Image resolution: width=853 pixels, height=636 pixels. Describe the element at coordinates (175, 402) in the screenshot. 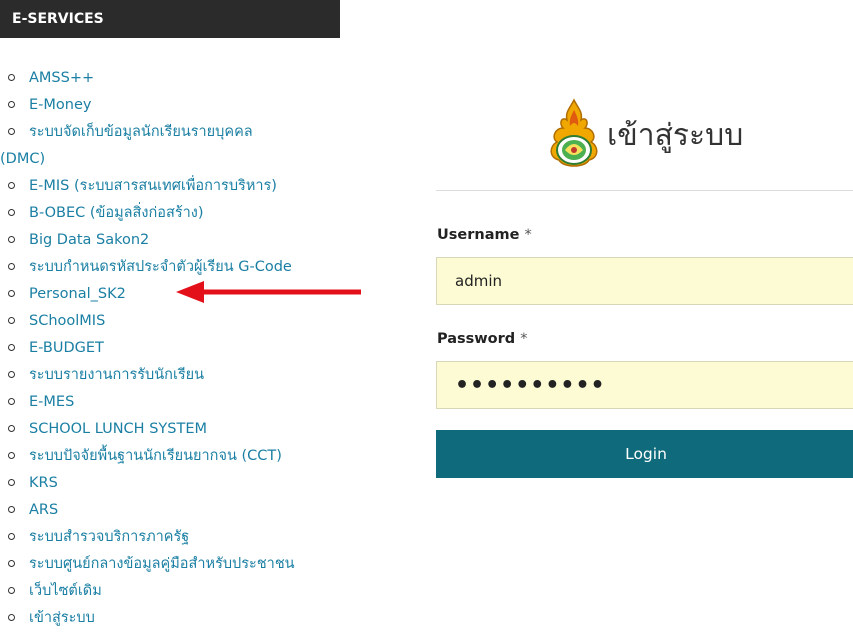

I see `service-item-emes: E-MES` at that location.